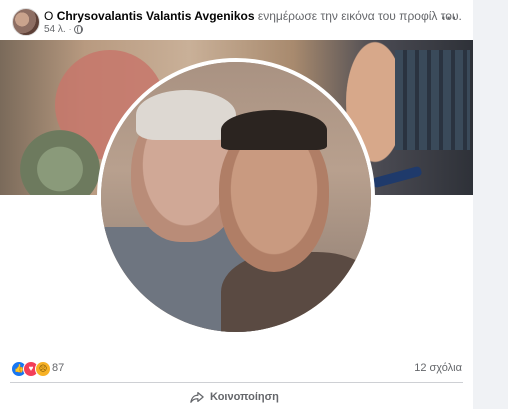 Image resolution: width=508 pixels, height=409 pixels. I want to click on younger-man-hair, so click(274, 130).